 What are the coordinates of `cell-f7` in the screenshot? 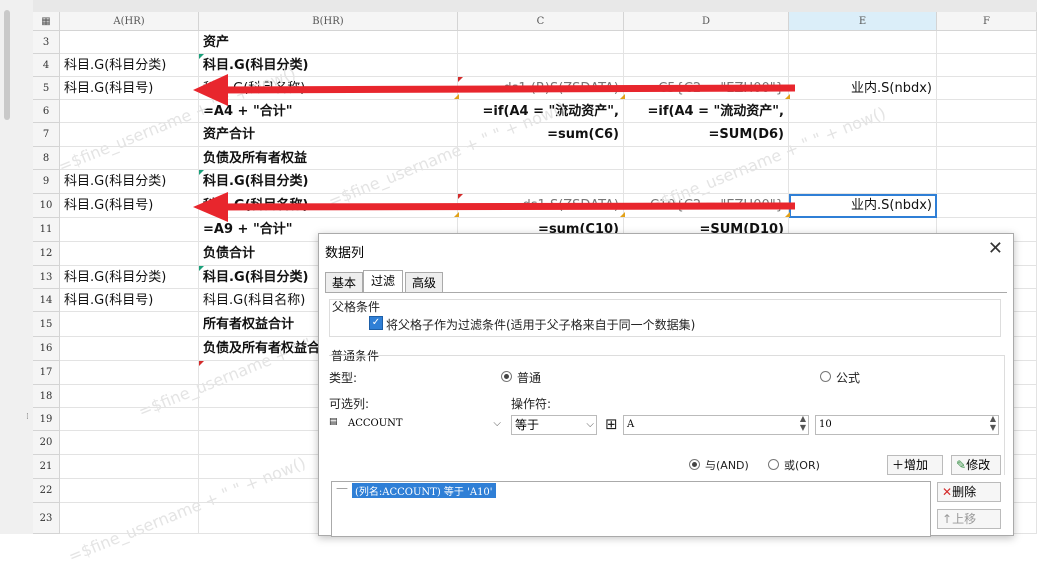 It's located at (987, 135).